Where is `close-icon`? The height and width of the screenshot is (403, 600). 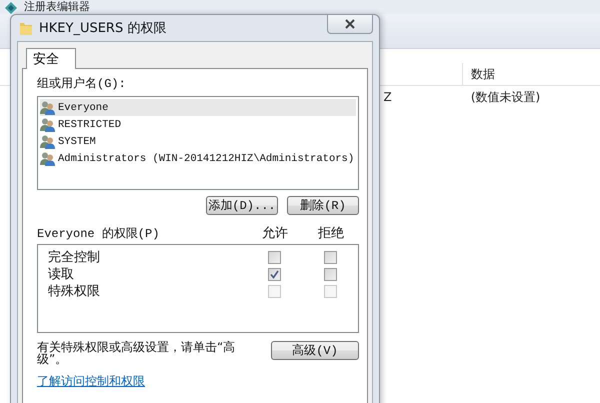 close-icon is located at coordinates (350, 24).